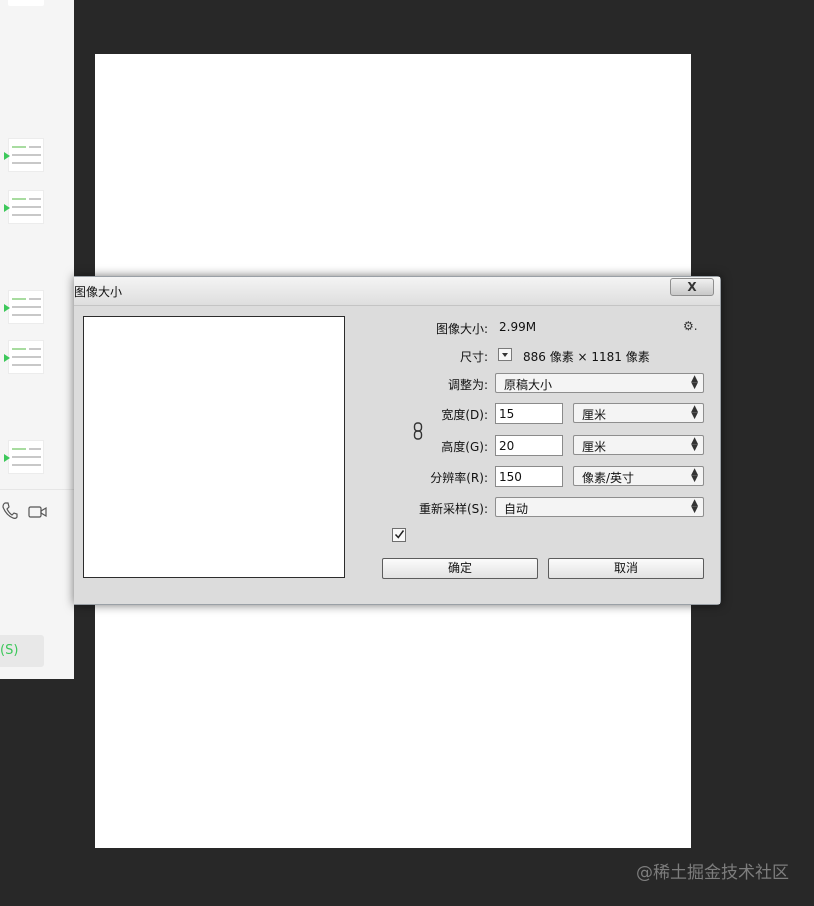  I want to click on dimensions-unit-dropdown-icon, so click(505, 354).